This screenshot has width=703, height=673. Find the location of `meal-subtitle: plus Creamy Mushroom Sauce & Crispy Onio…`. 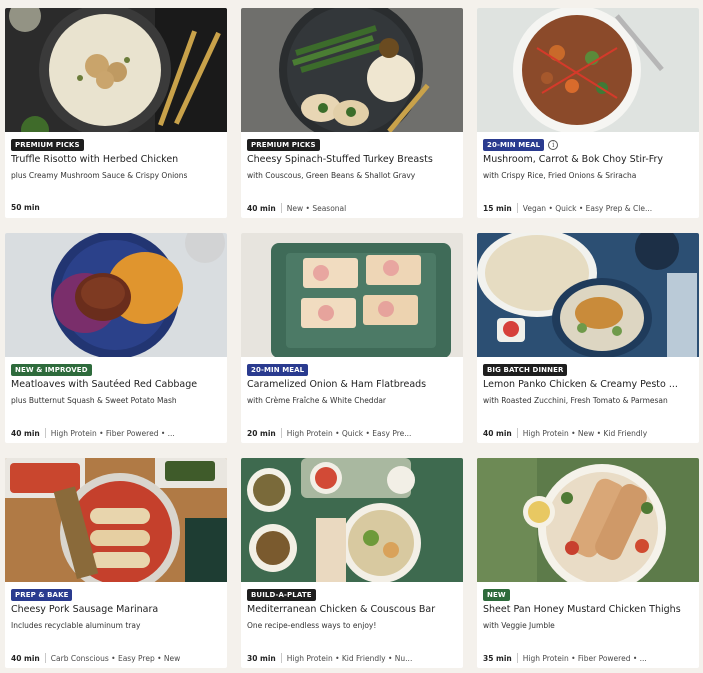

meal-subtitle: plus Creamy Mushroom Sauce & Crispy Onio… is located at coordinates (99, 175).